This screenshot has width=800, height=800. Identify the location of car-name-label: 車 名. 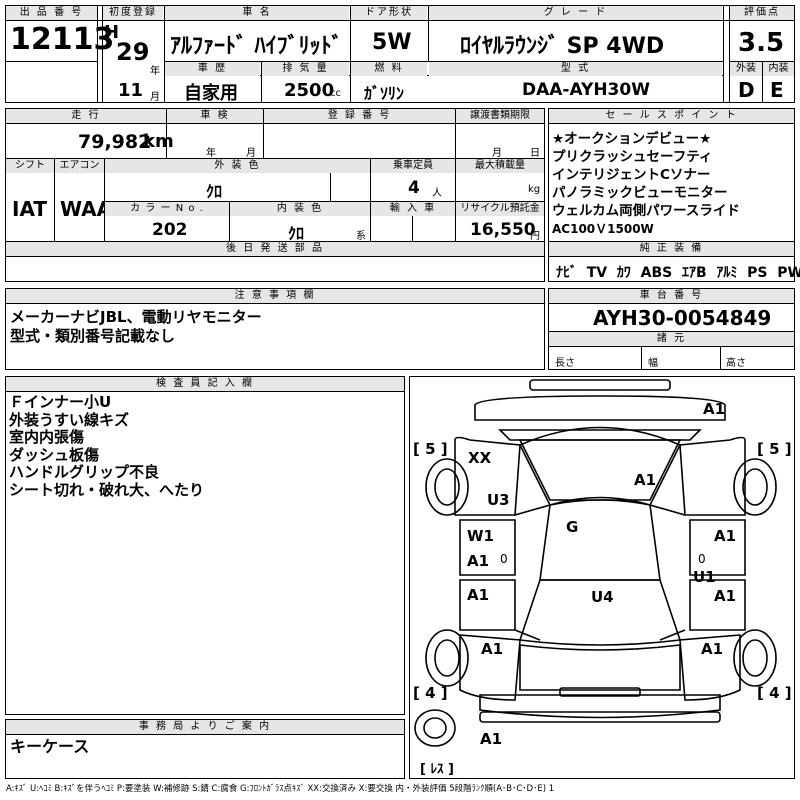
(257, 13).